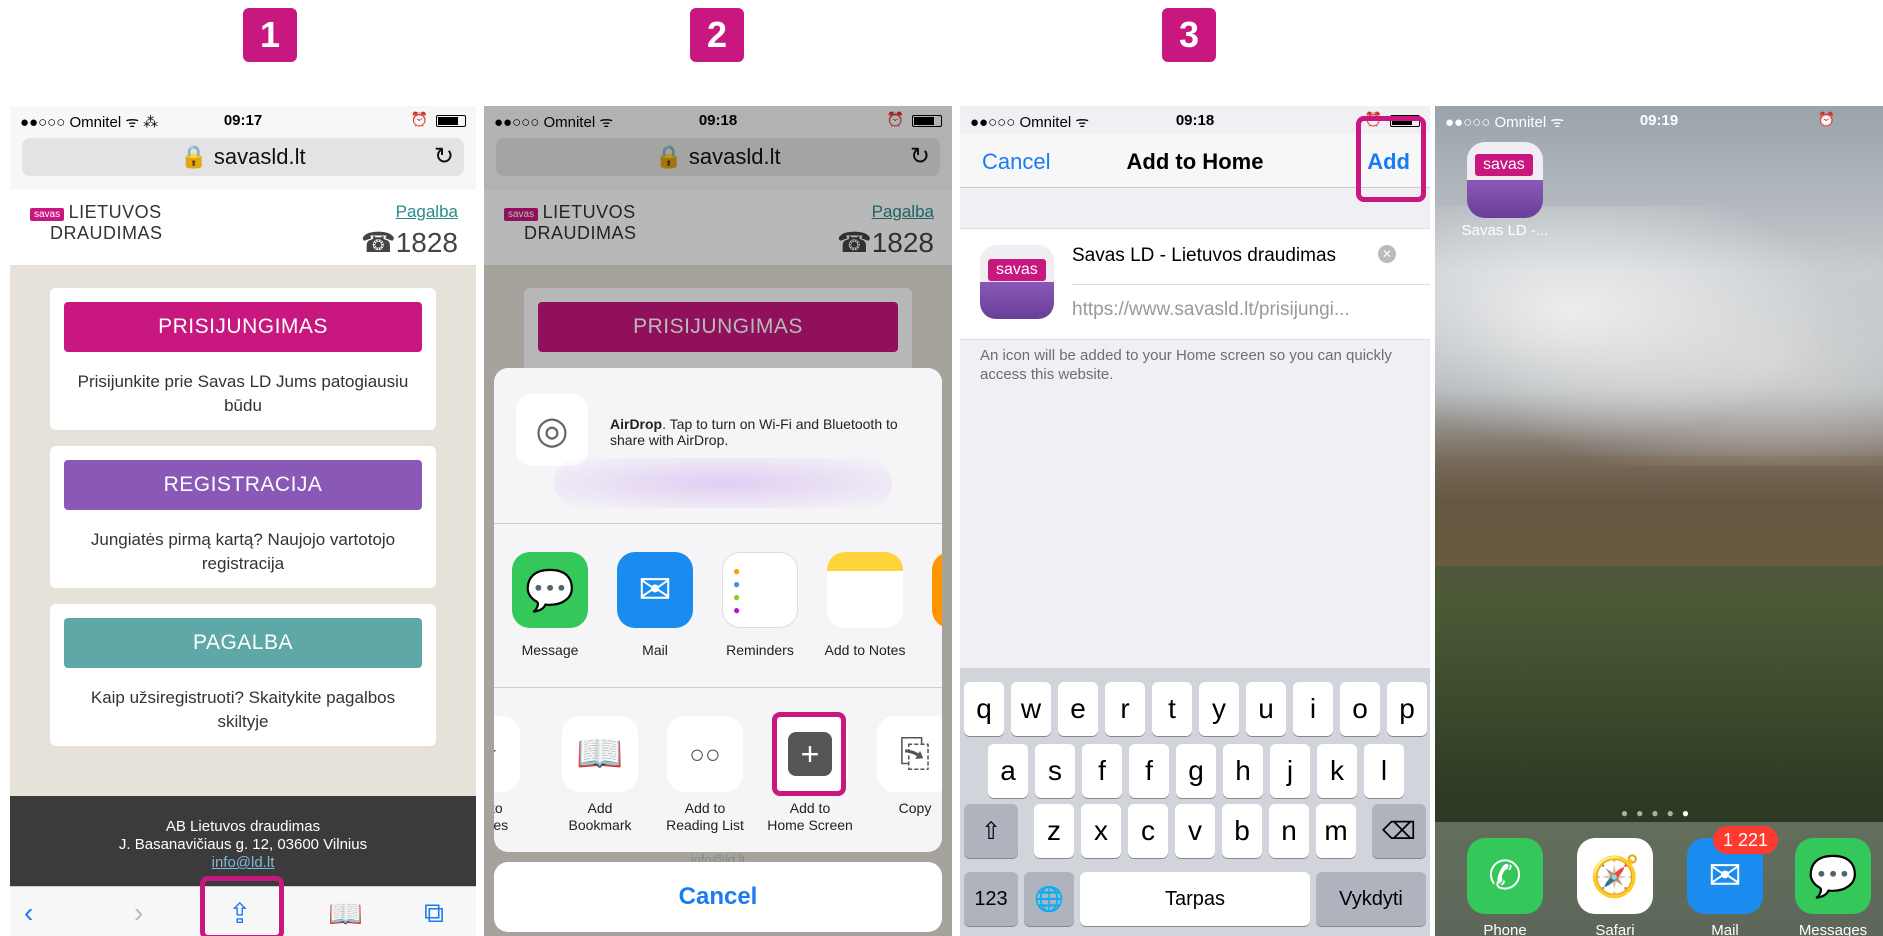 The height and width of the screenshot is (936, 1883). What do you see at coordinates (636, 424) in the screenshot?
I see `airdrop-title: AirDrop` at bounding box center [636, 424].